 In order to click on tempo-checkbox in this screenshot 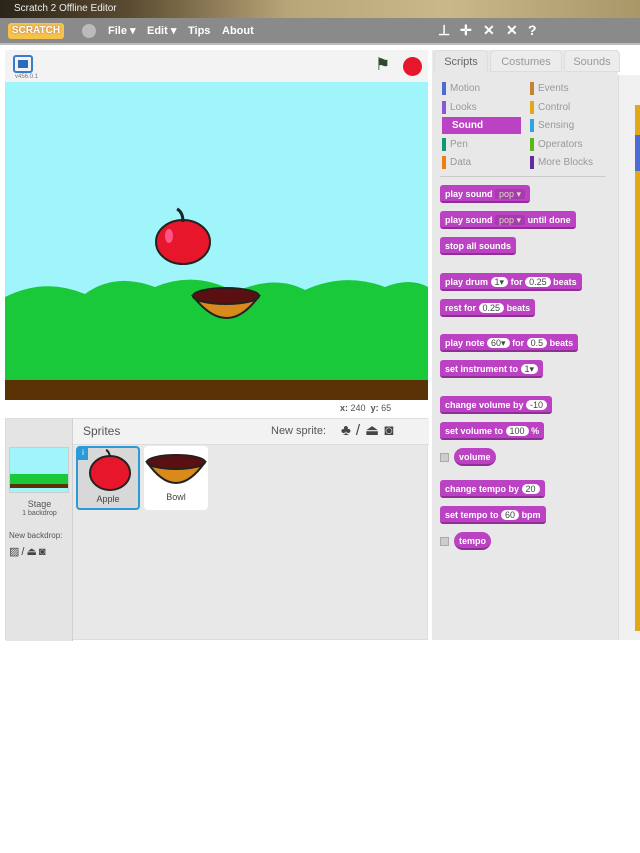, I will do `click(444, 541)`.